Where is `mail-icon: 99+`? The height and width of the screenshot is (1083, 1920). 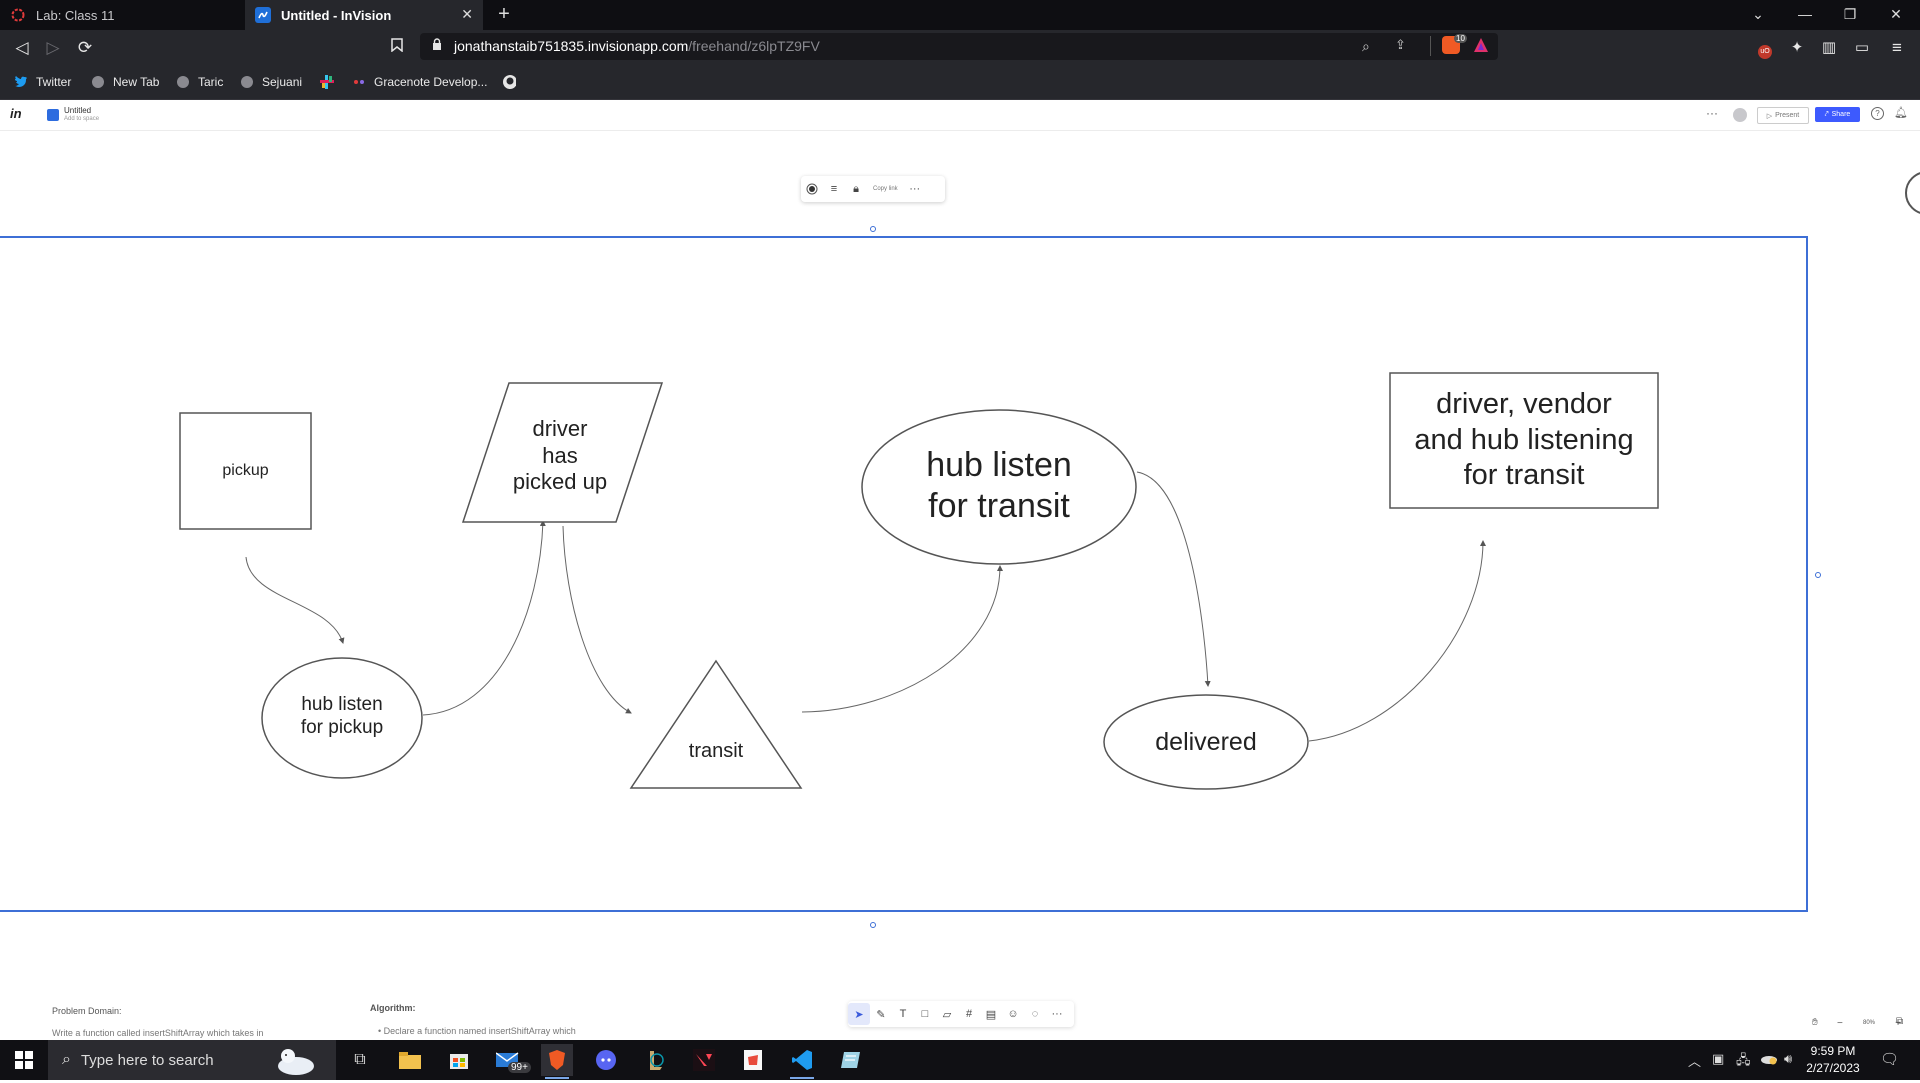
mail-icon: 99+ is located at coordinates (511, 1060).